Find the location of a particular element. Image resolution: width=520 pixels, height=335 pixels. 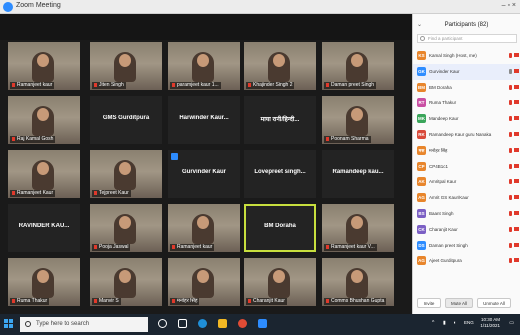

tile-name-label: Comms Bhushan Gupta is located at coordinates (355, 301).